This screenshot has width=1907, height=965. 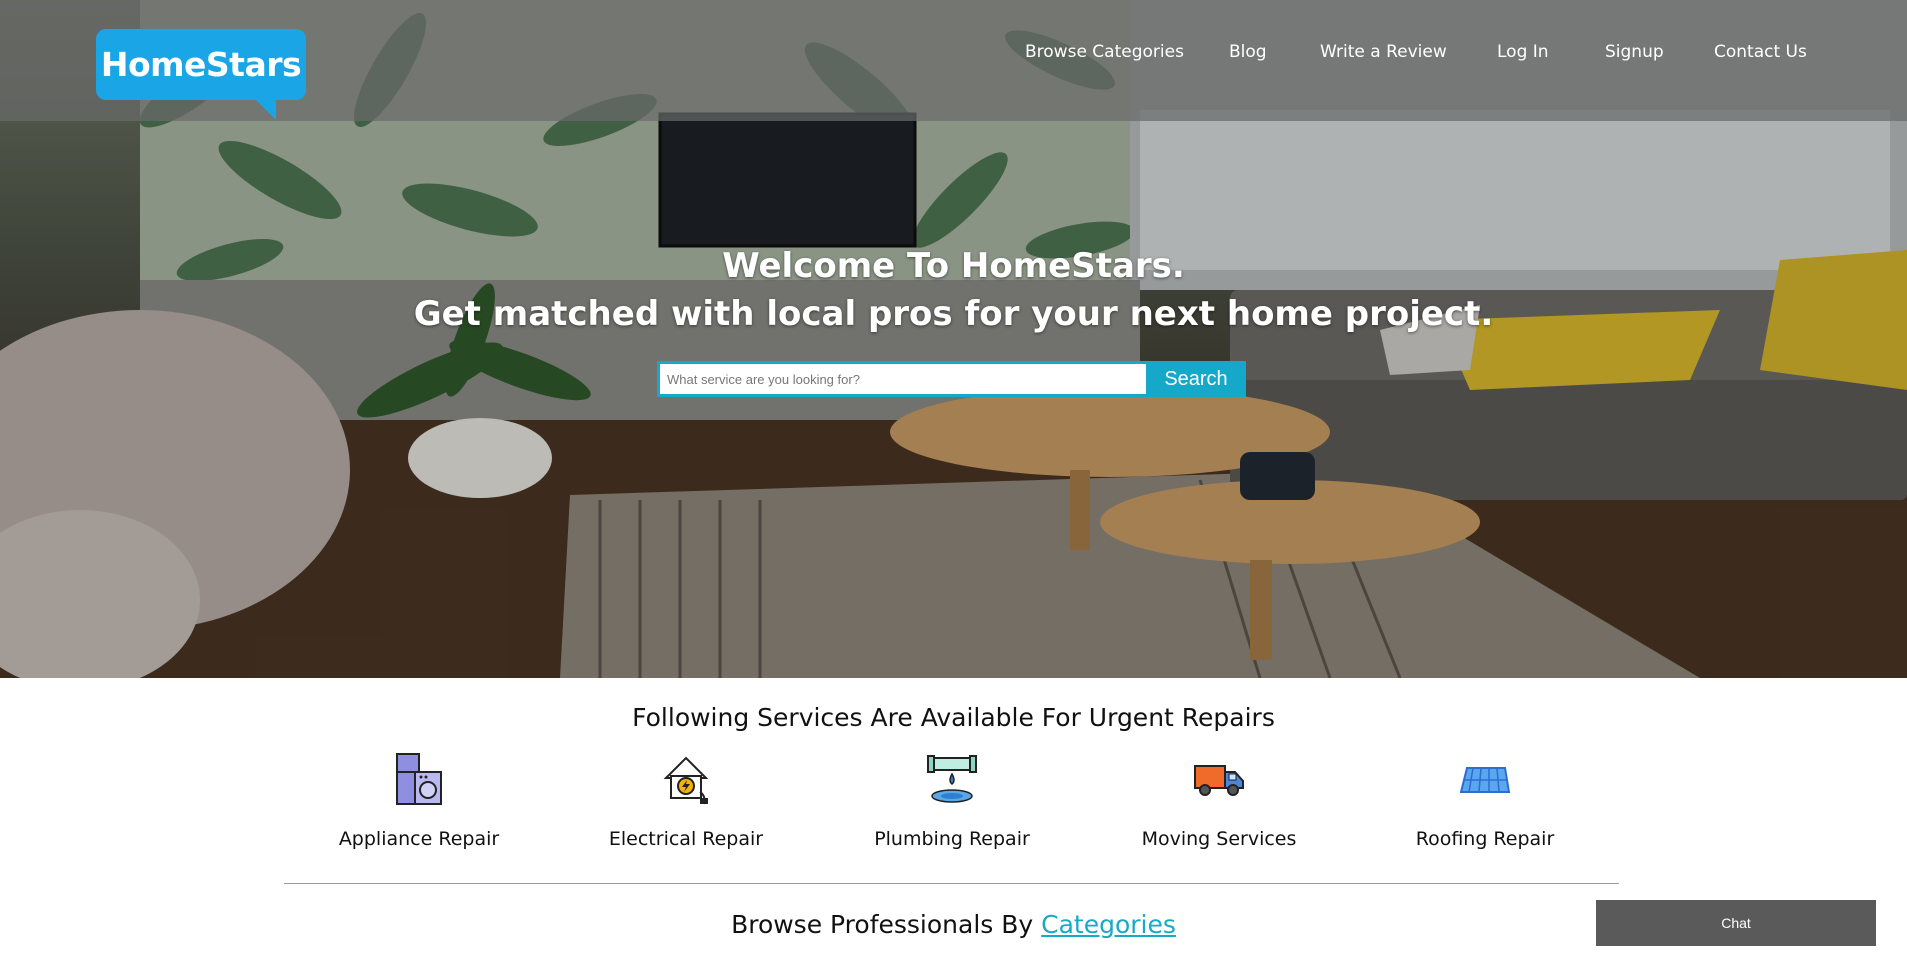 What do you see at coordinates (952, 779) in the screenshot?
I see `plumbing-icon` at bounding box center [952, 779].